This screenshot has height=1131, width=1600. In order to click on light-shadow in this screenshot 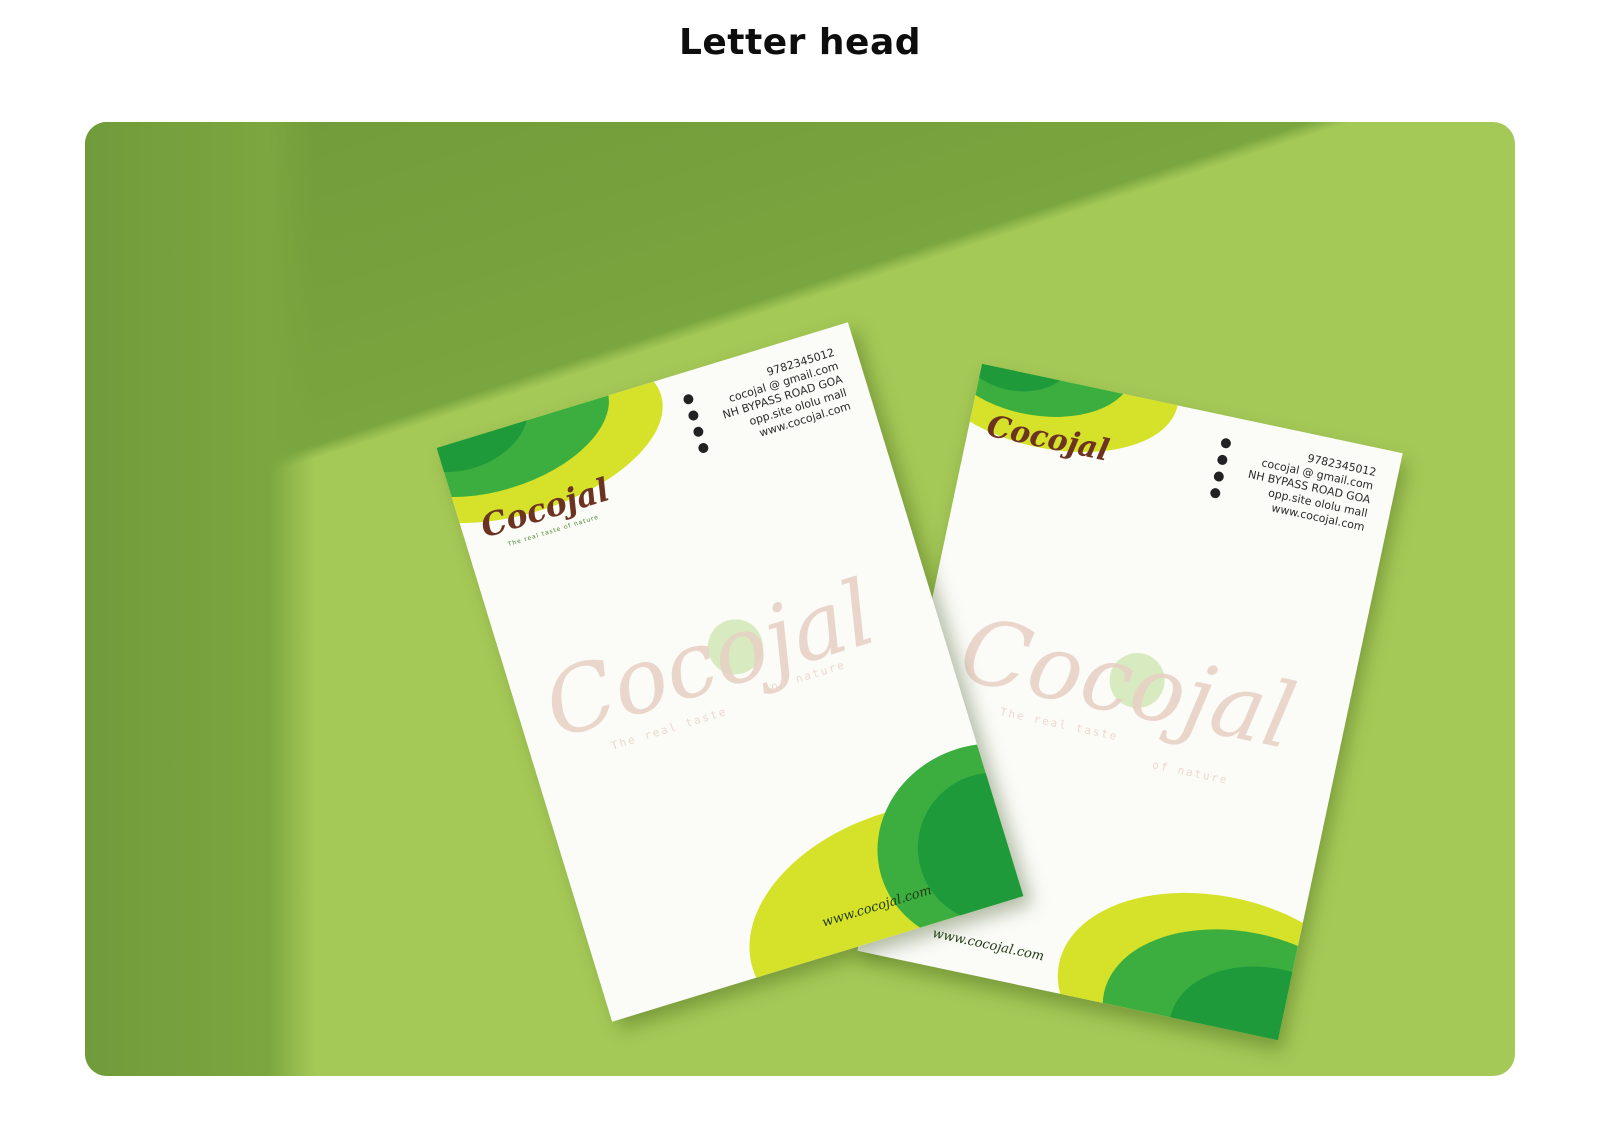, I will do `click(200, 599)`.